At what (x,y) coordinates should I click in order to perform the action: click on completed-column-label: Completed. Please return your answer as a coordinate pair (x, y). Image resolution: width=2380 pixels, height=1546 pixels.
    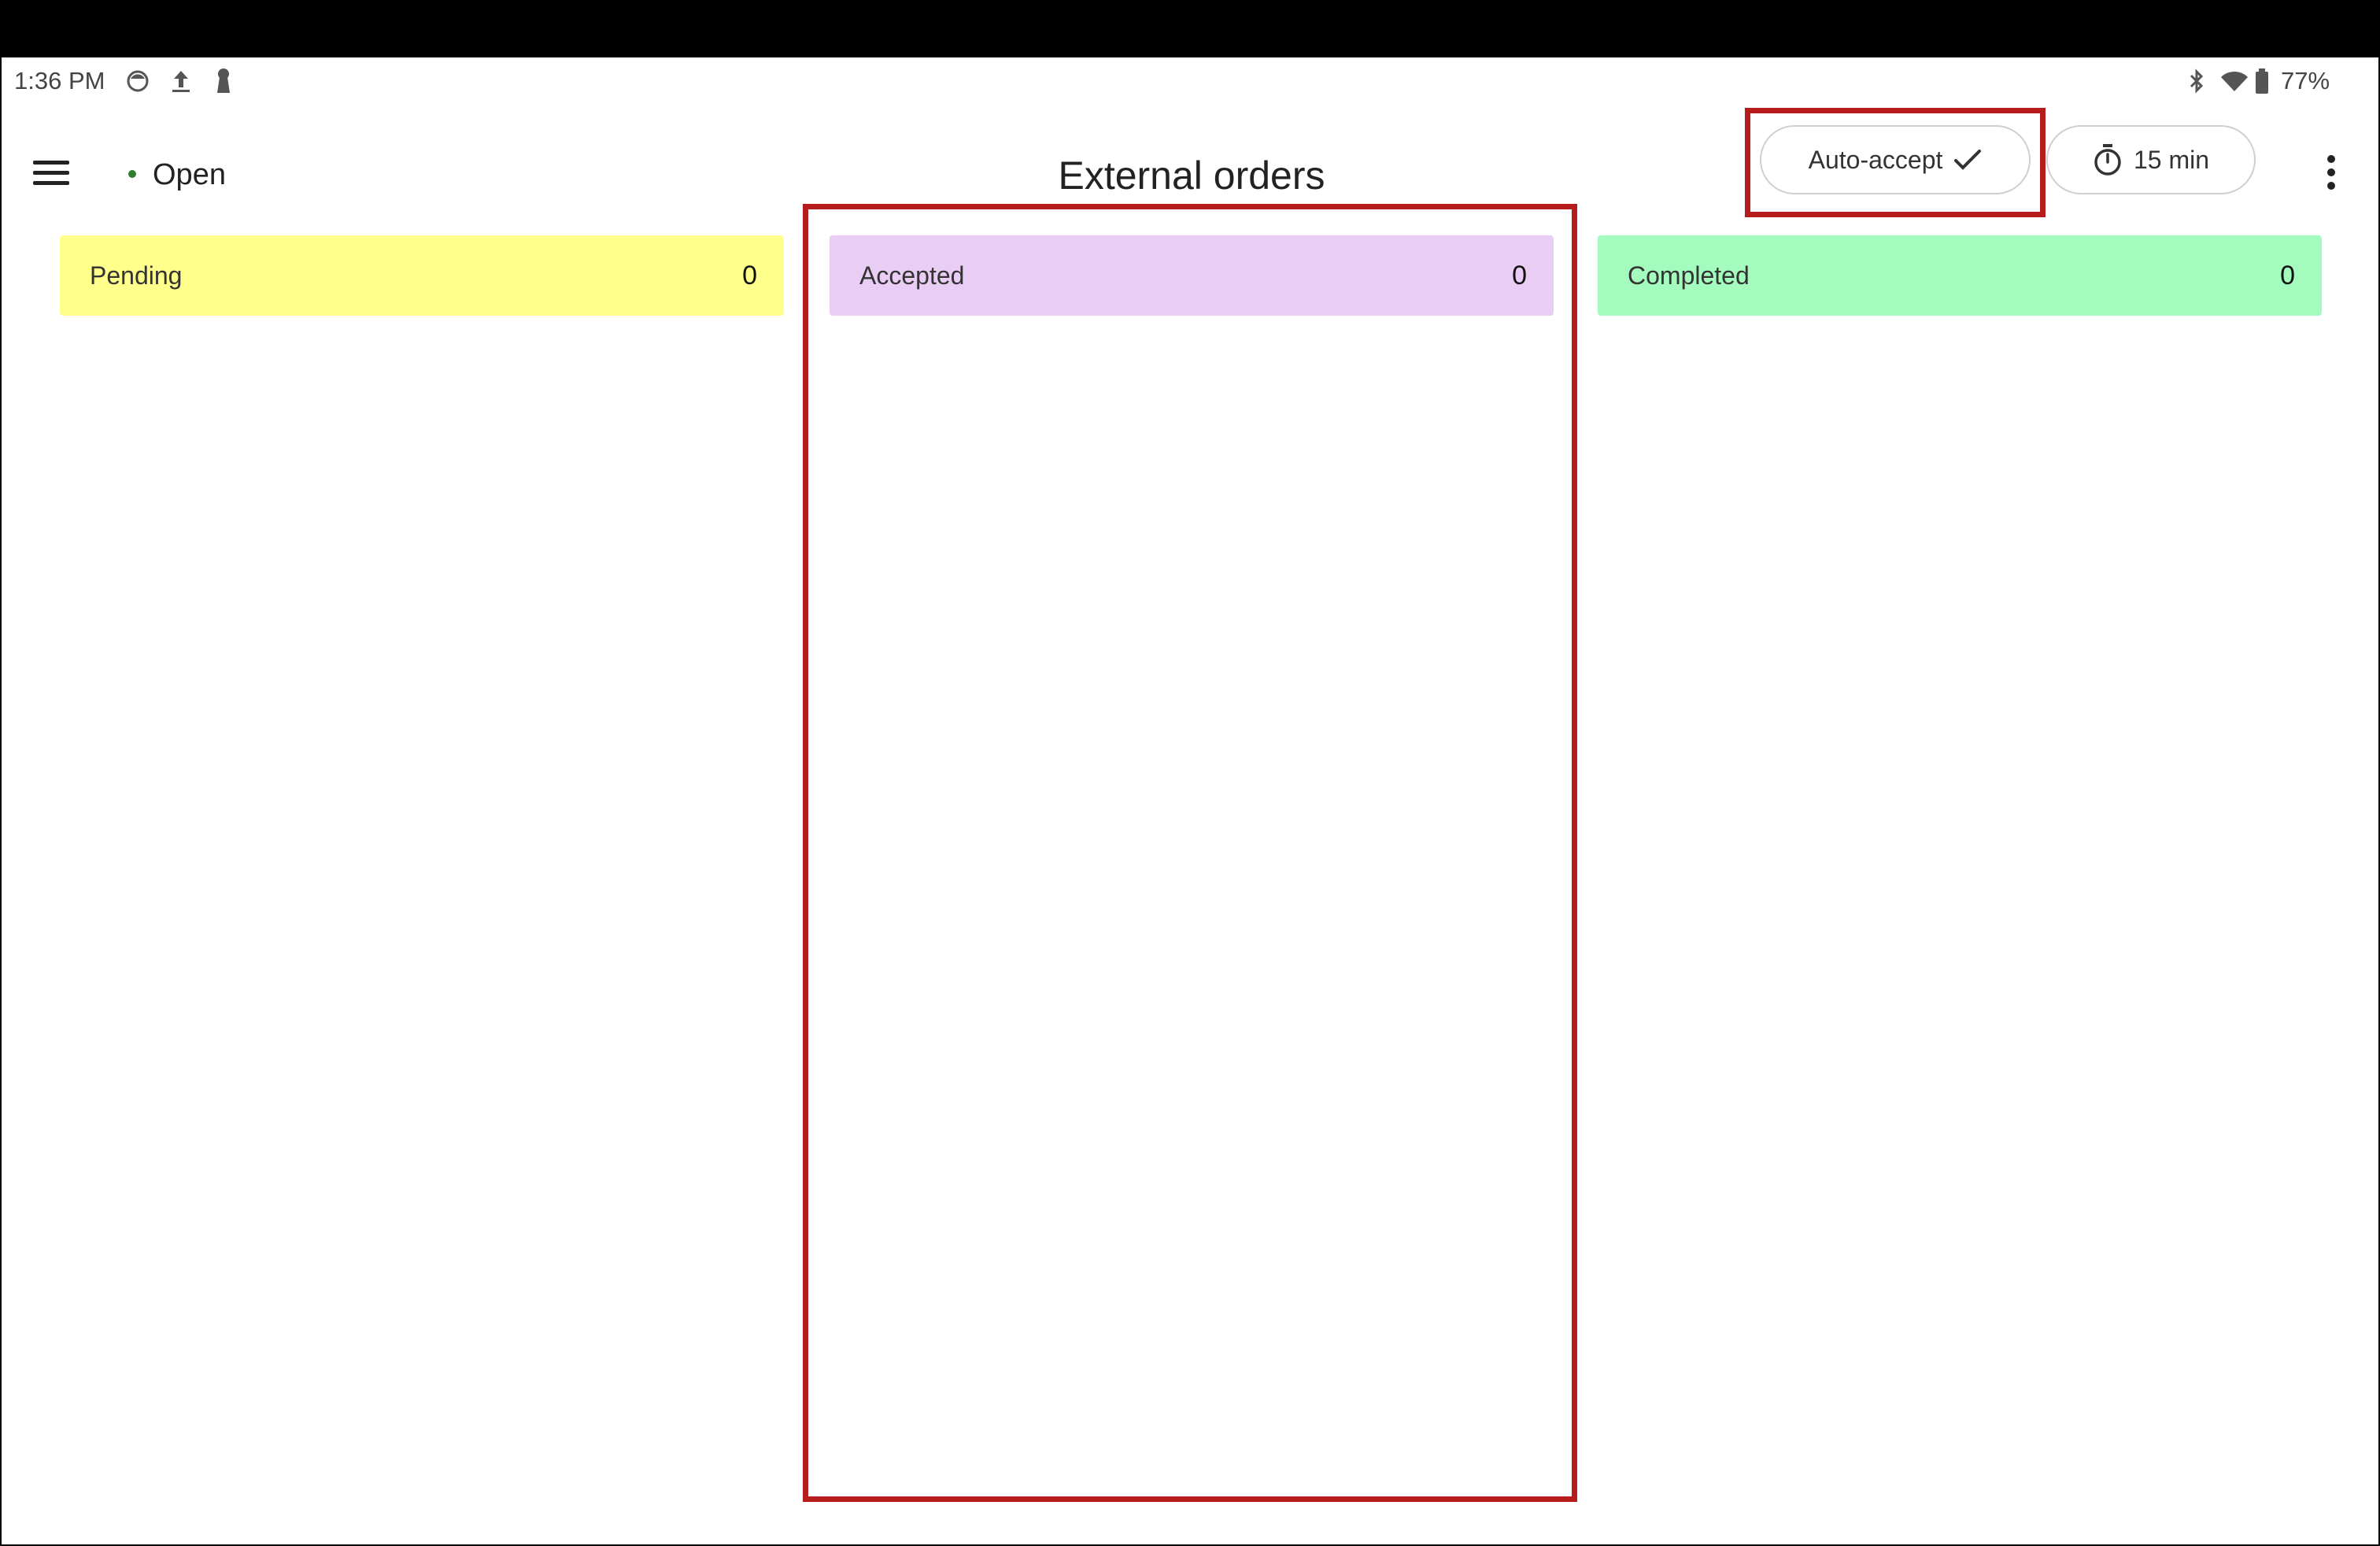
    Looking at the image, I should click on (1689, 275).